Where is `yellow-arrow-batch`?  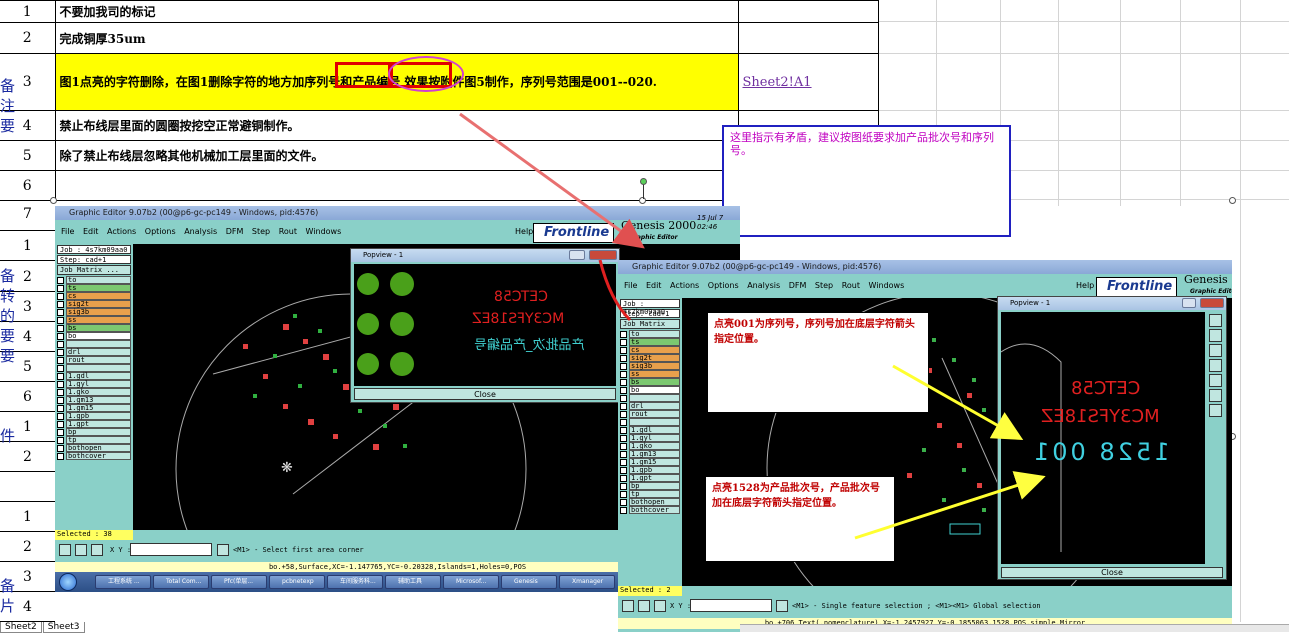
yellow-arrow-batch is located at coordinates (950, 505).